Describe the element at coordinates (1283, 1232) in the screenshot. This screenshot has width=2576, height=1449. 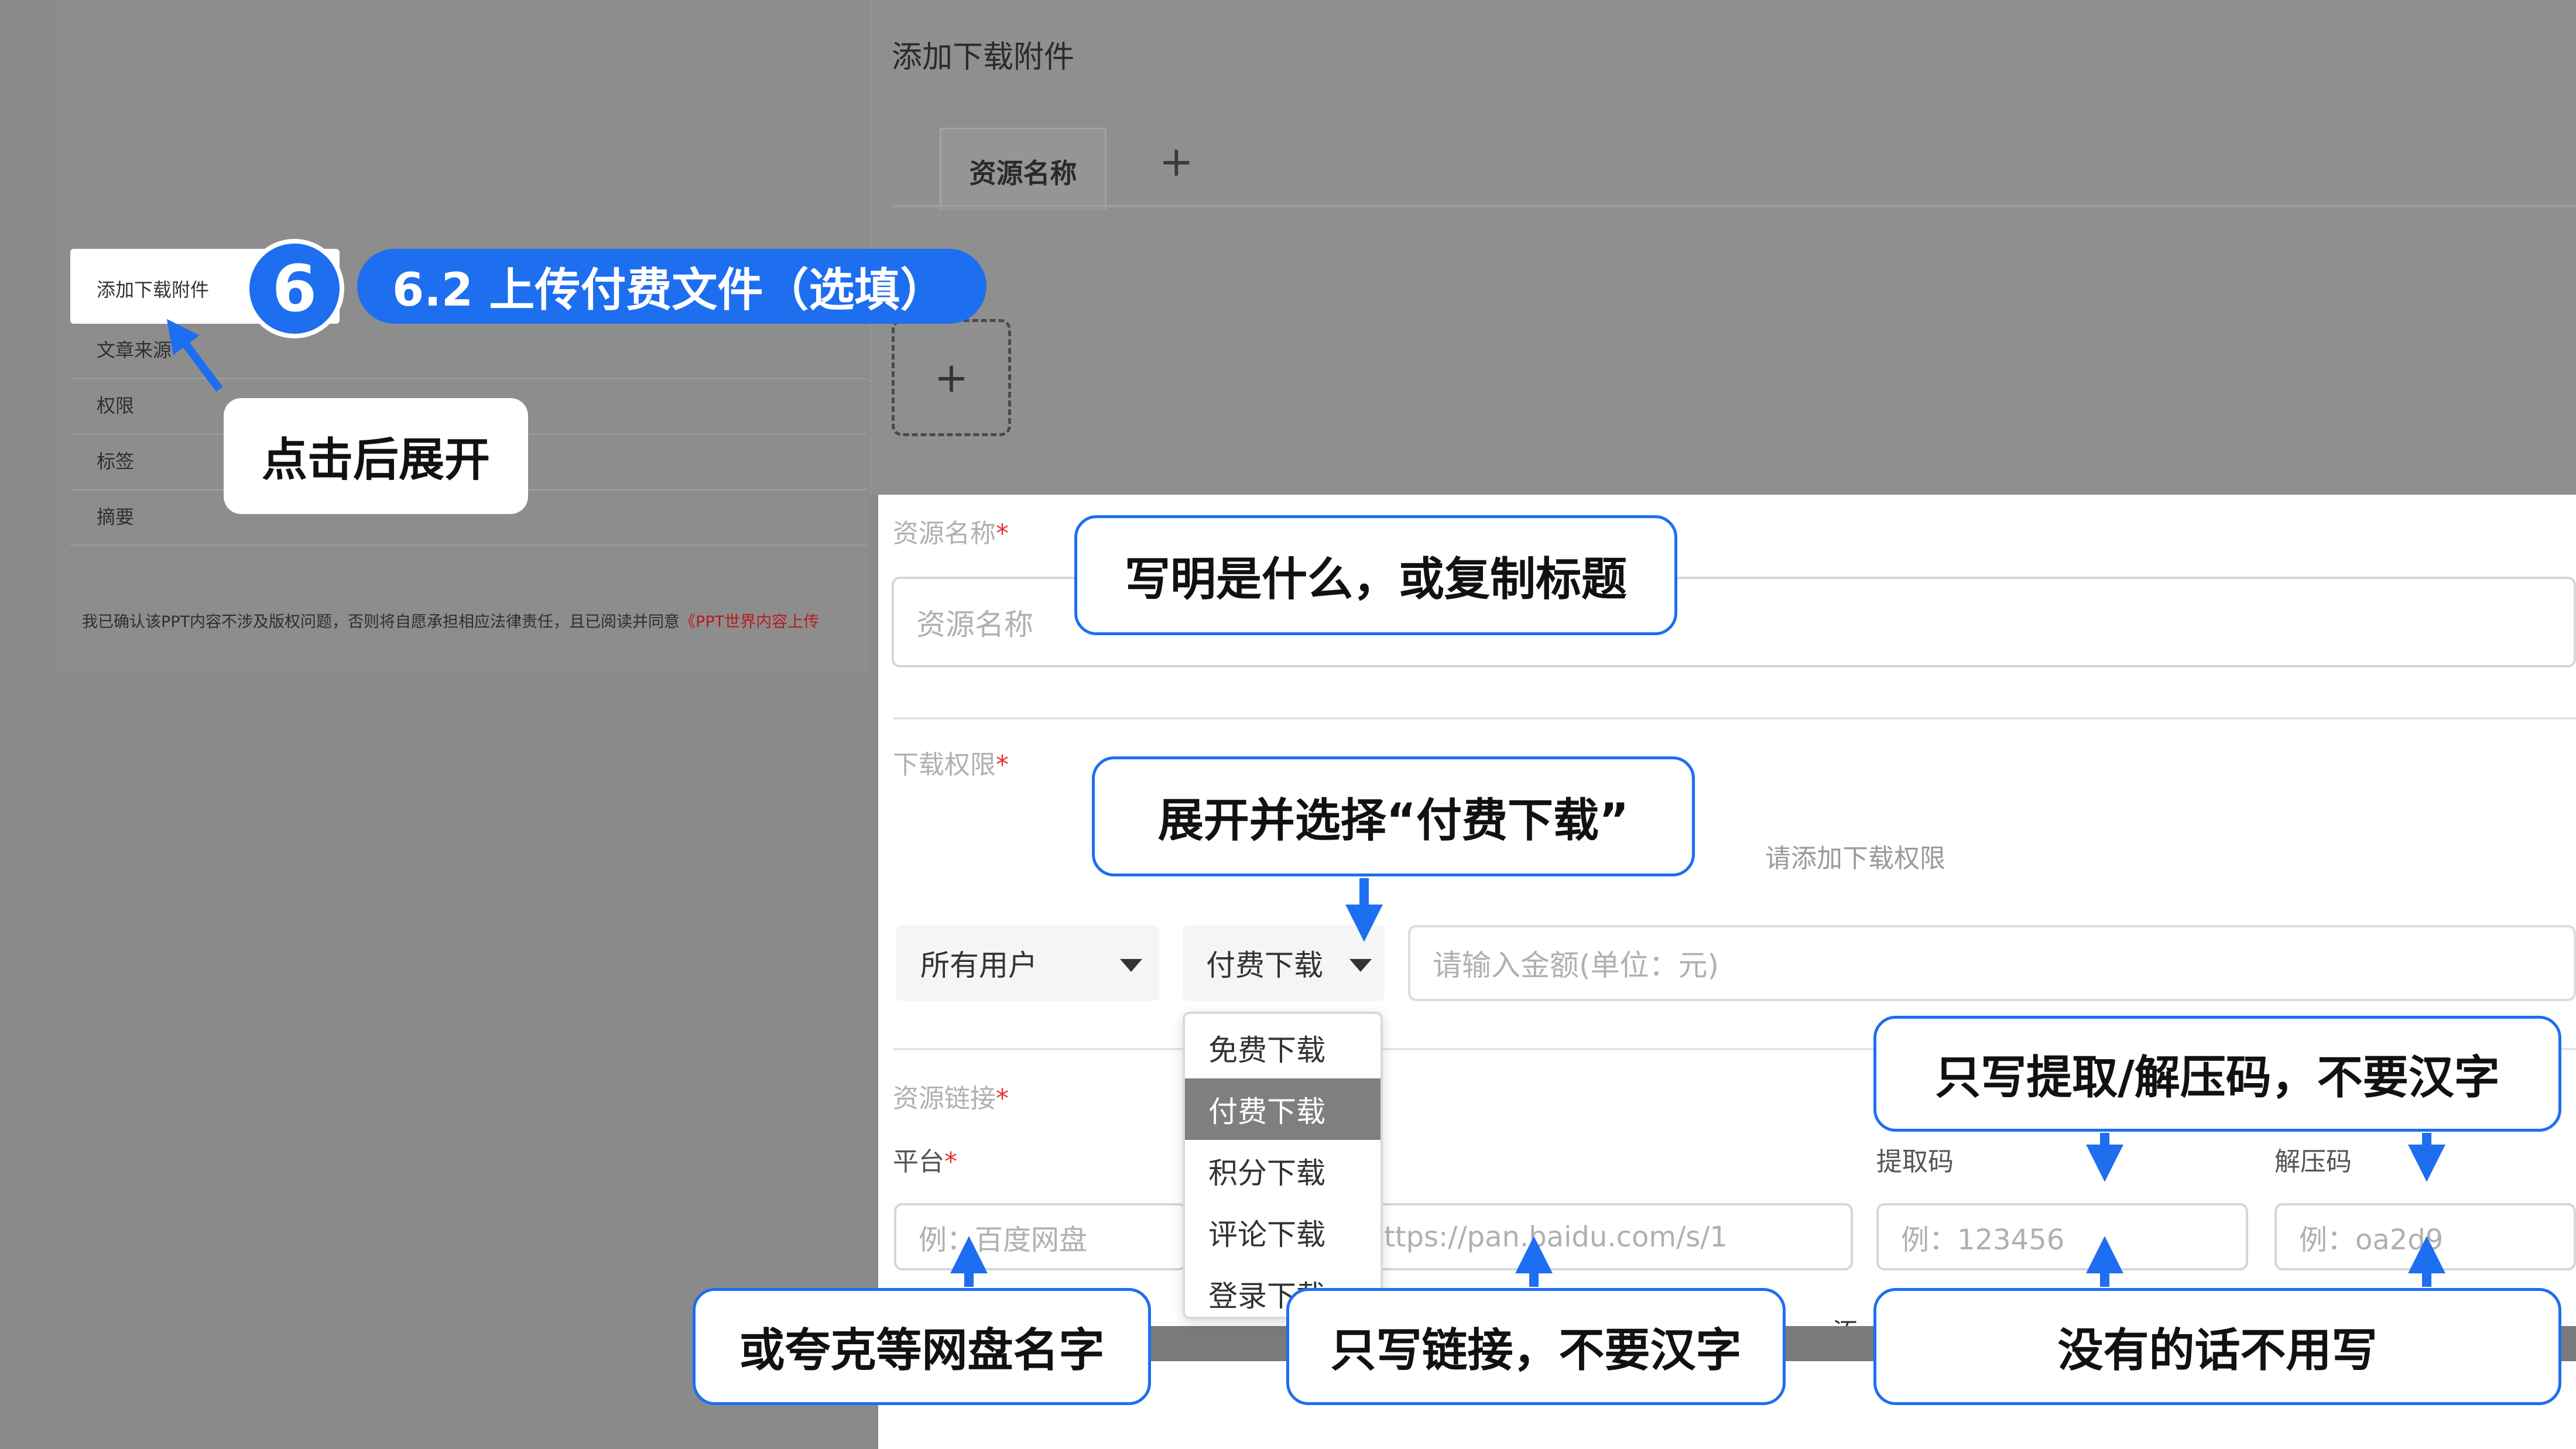
I see `dropdown-option-comment: 评论下载` at that location.